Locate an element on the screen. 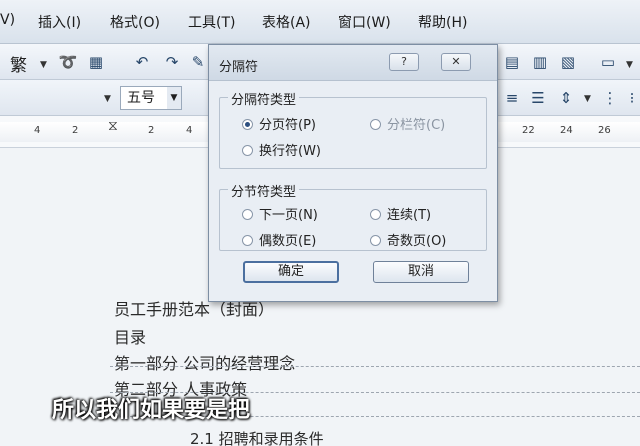  radio-odd-page: 奇数页(O) is located at coordinates (408, 239).